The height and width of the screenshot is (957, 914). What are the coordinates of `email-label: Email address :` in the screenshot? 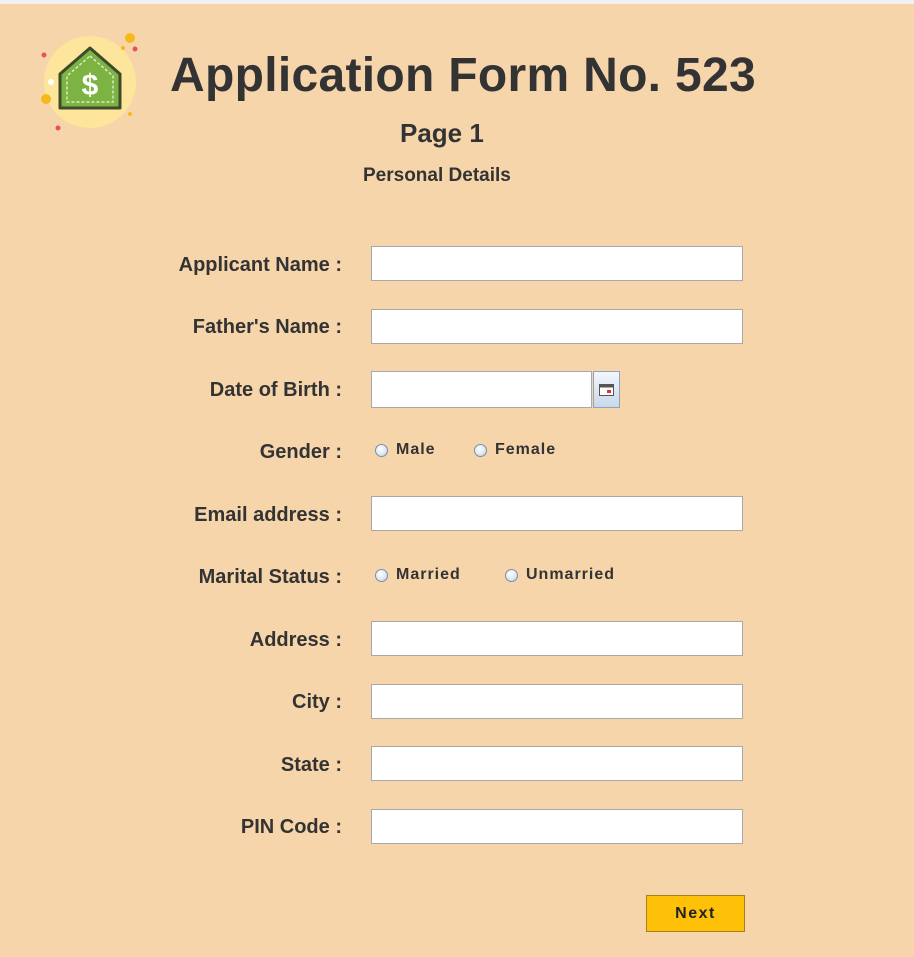 It's located at (268, 515).